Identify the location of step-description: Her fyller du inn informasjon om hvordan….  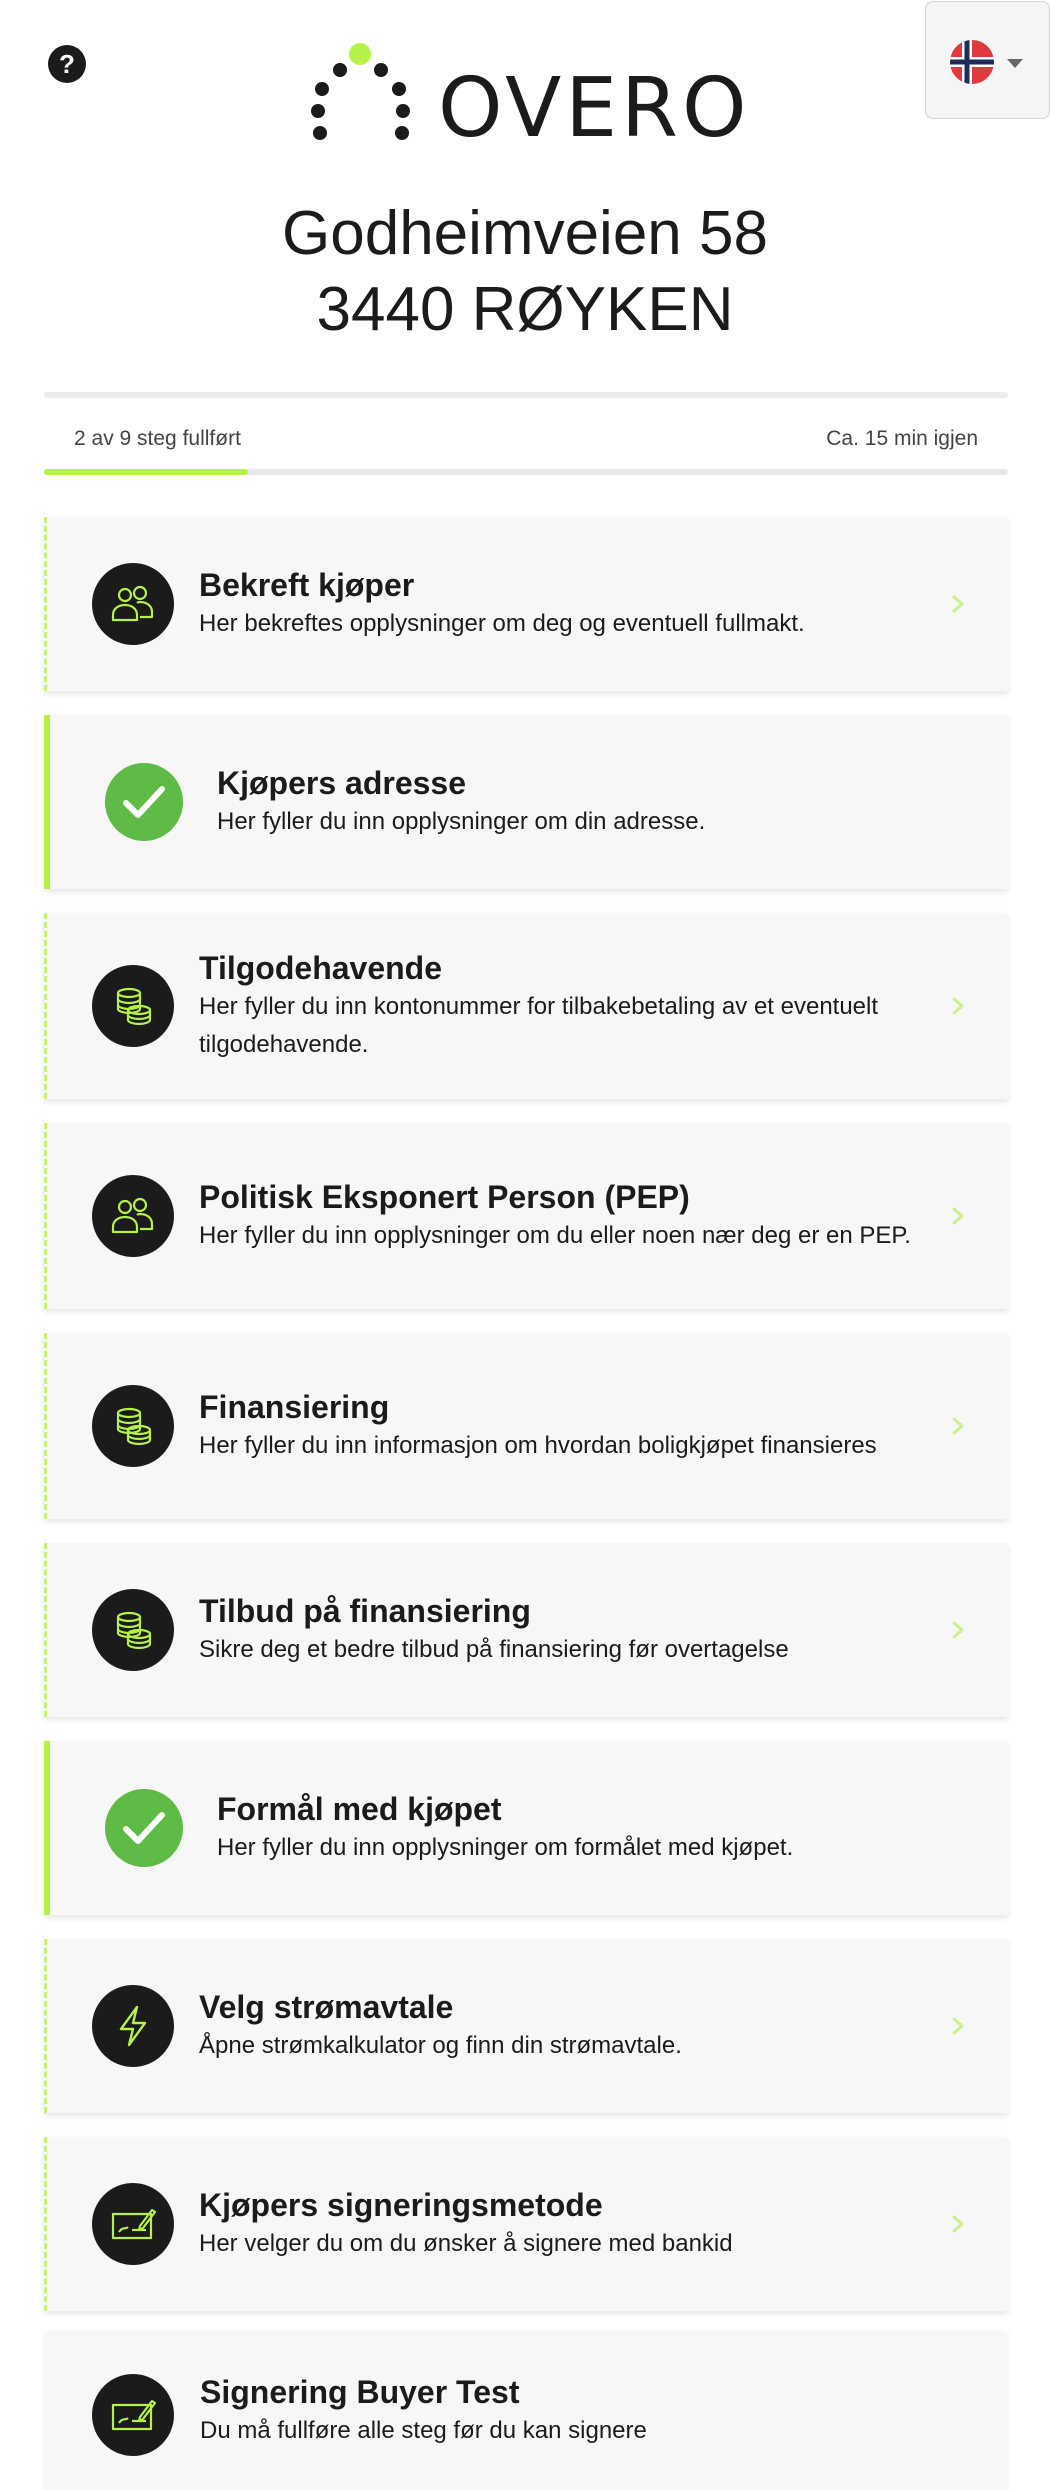
(538, 1445).